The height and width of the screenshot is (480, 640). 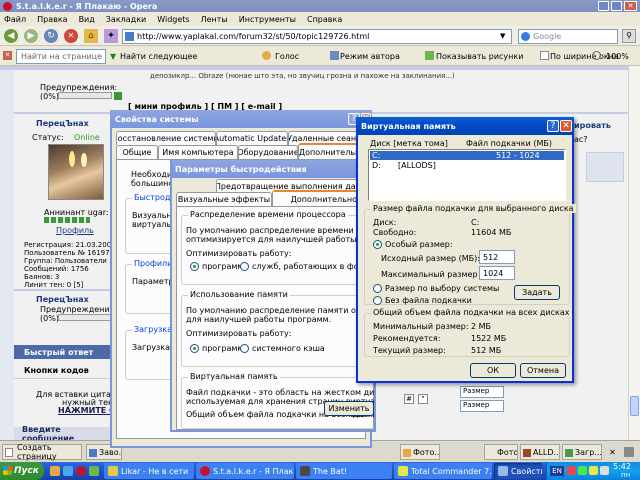 I want to click on status-label: Статус:, so click(x=48, y=137).